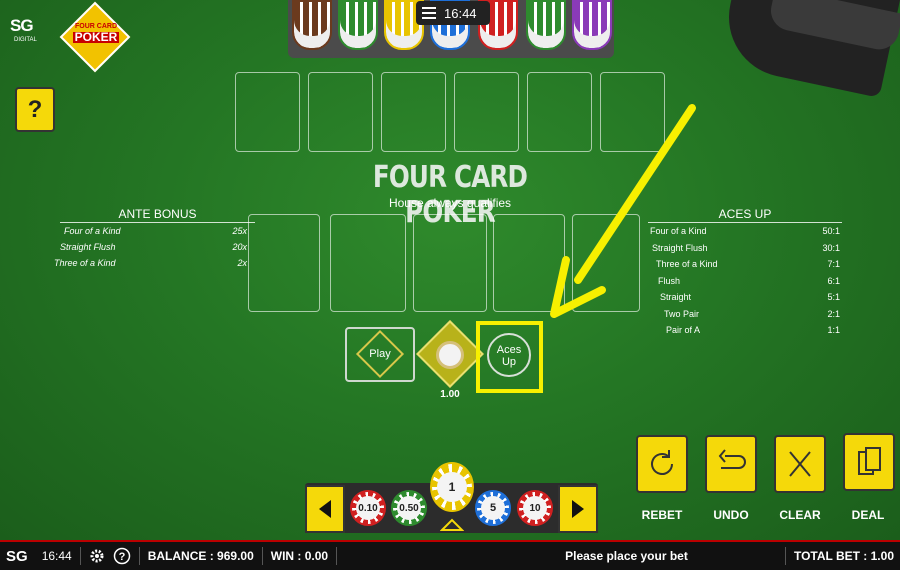 This screenshot has width=900, height=570. I want to click on cards-icon, so click(869, 461).